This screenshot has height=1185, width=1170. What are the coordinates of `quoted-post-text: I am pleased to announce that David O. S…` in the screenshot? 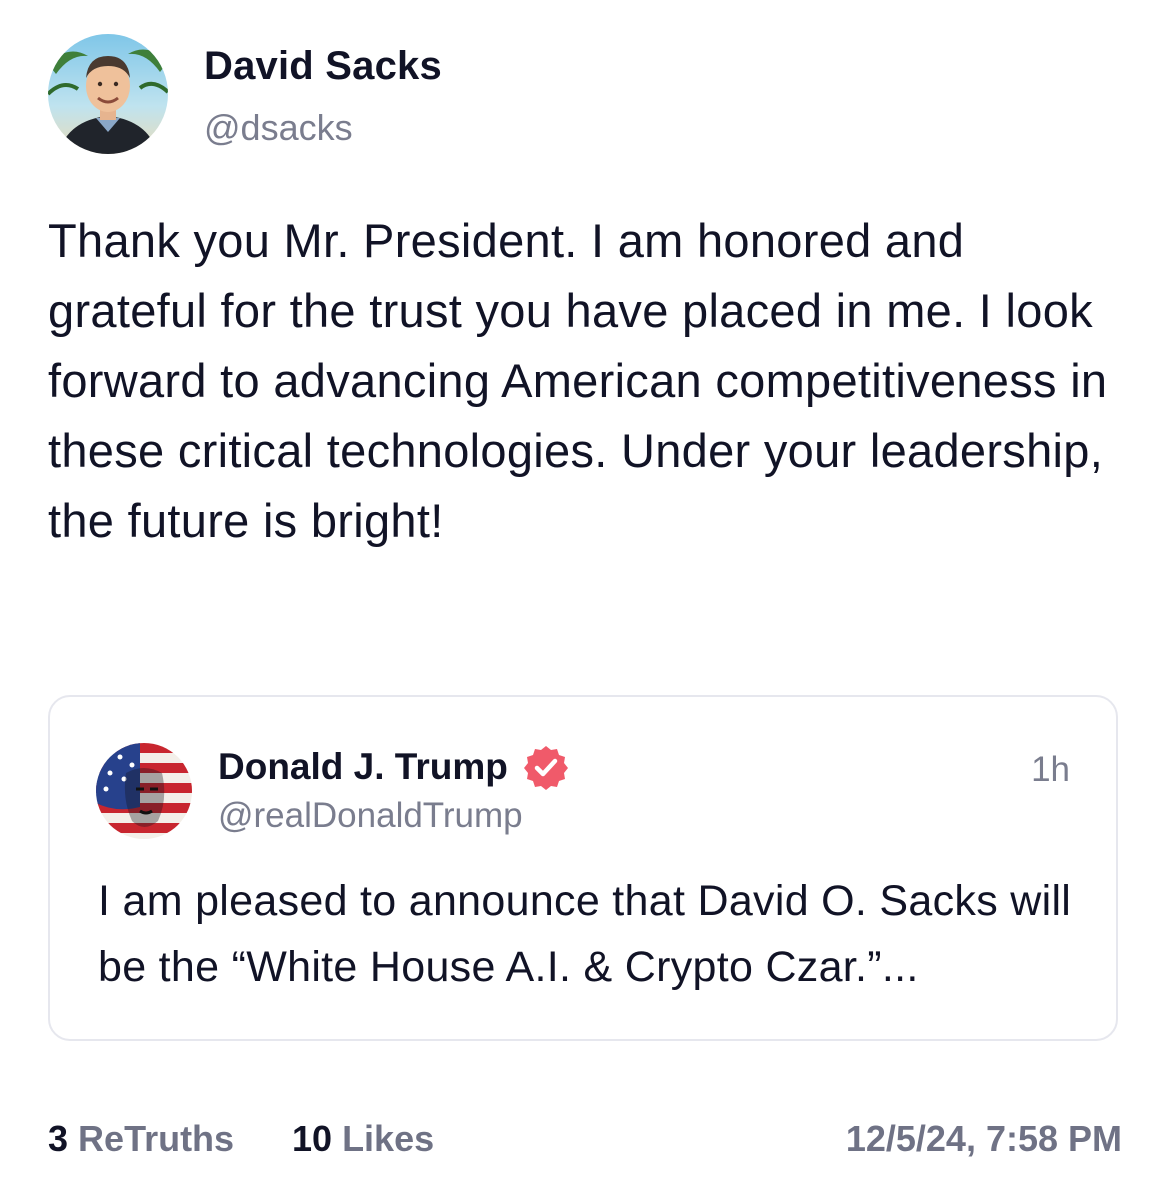 It's located at (585, 934).